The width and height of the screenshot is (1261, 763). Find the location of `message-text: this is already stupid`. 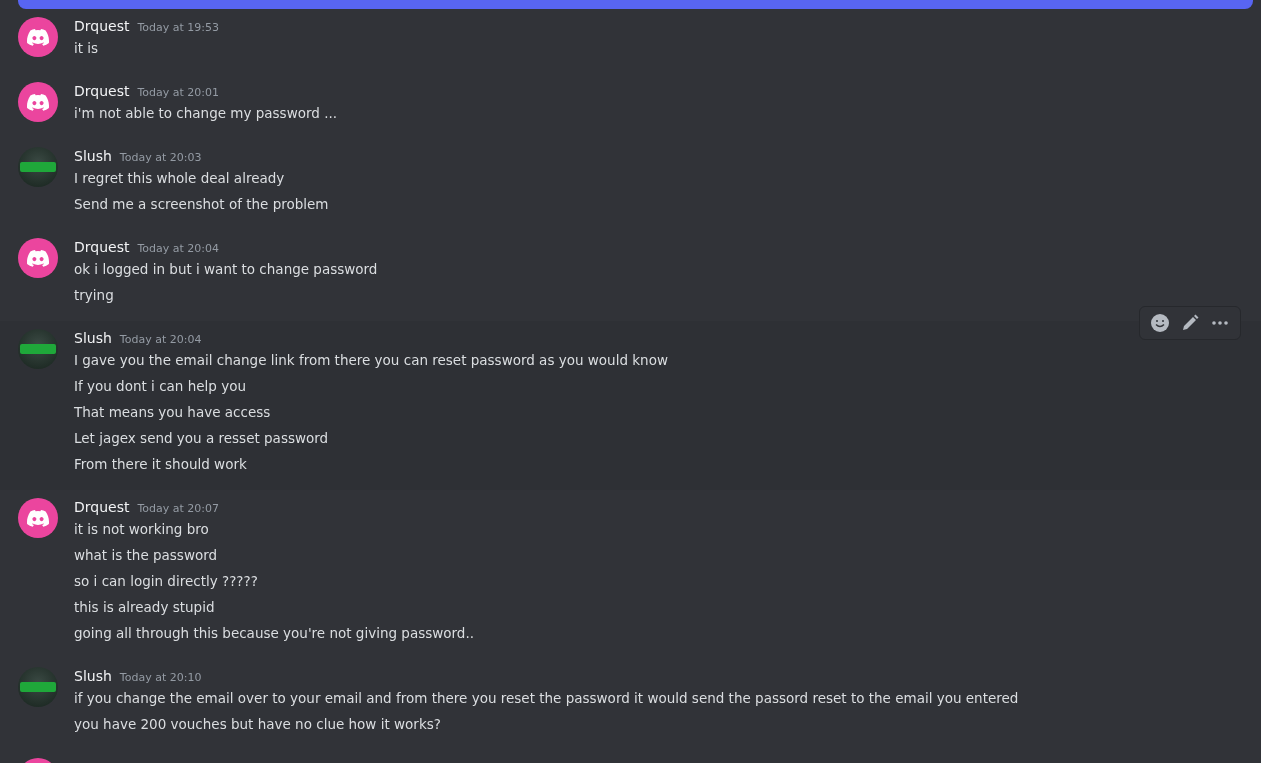

message-text: this is already stupid is located at coordinates (145, 607).